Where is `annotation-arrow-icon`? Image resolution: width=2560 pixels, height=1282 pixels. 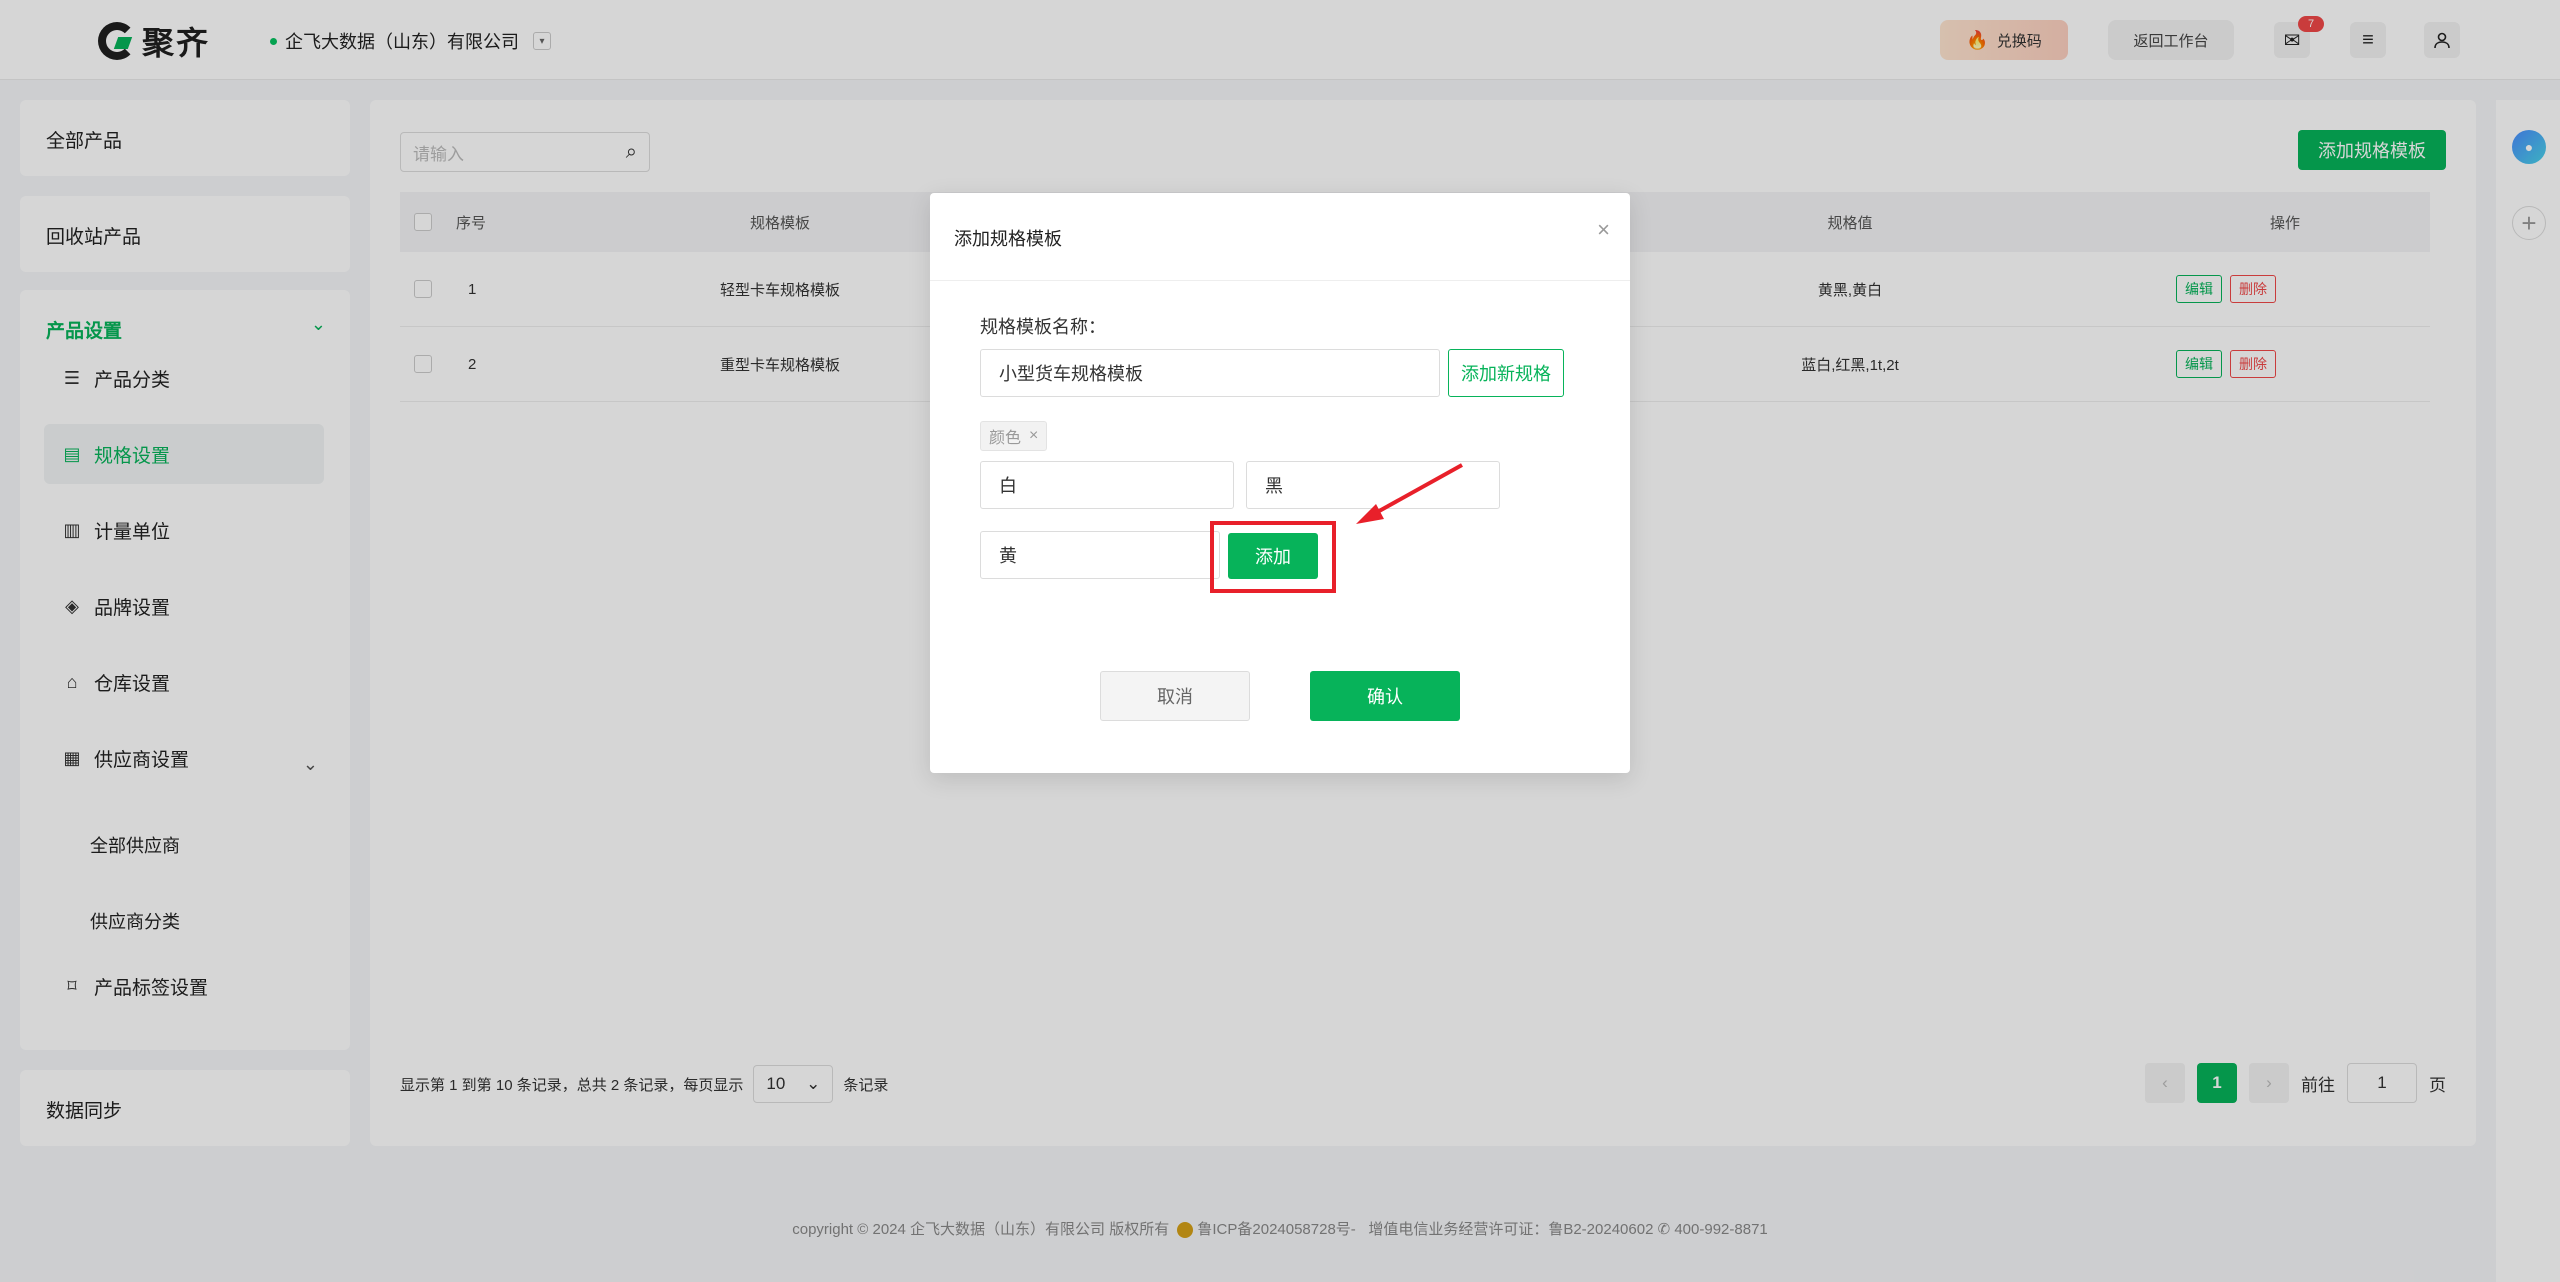 annotation-arrow-icon is located at coordinates (1409, 493).